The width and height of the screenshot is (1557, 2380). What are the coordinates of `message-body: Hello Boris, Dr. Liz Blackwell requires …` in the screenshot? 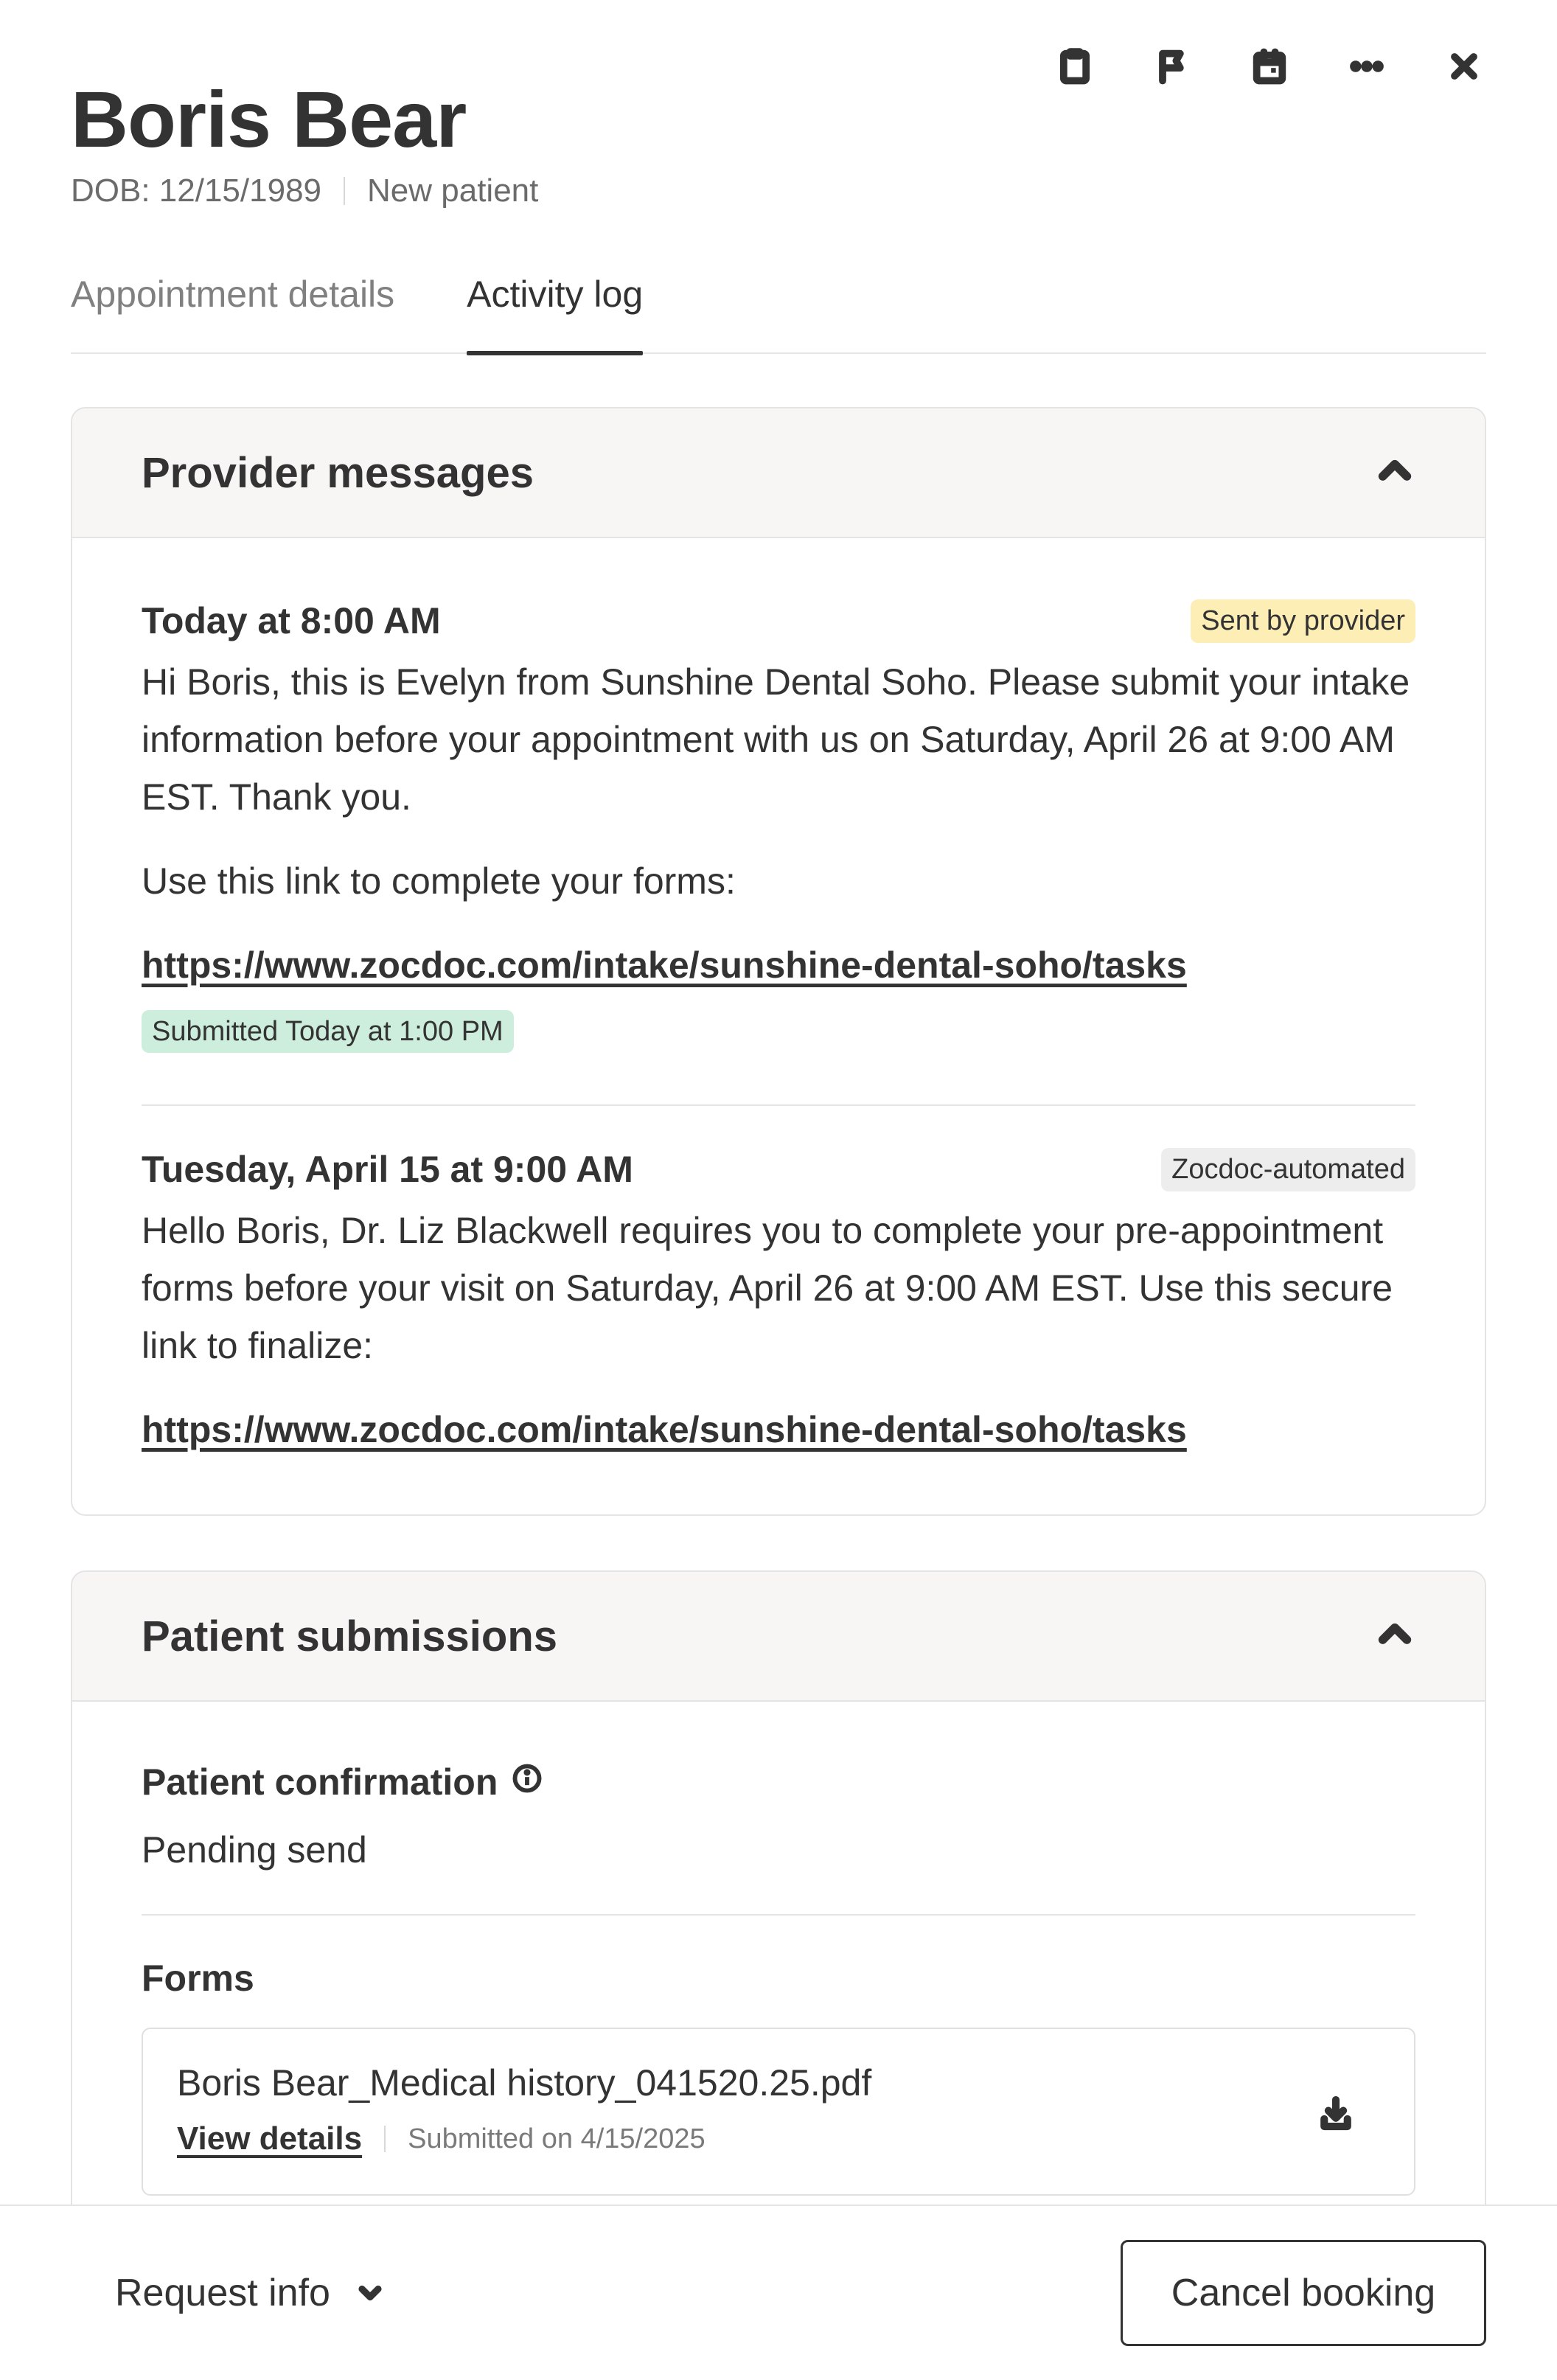 It's located at (767, 1288).